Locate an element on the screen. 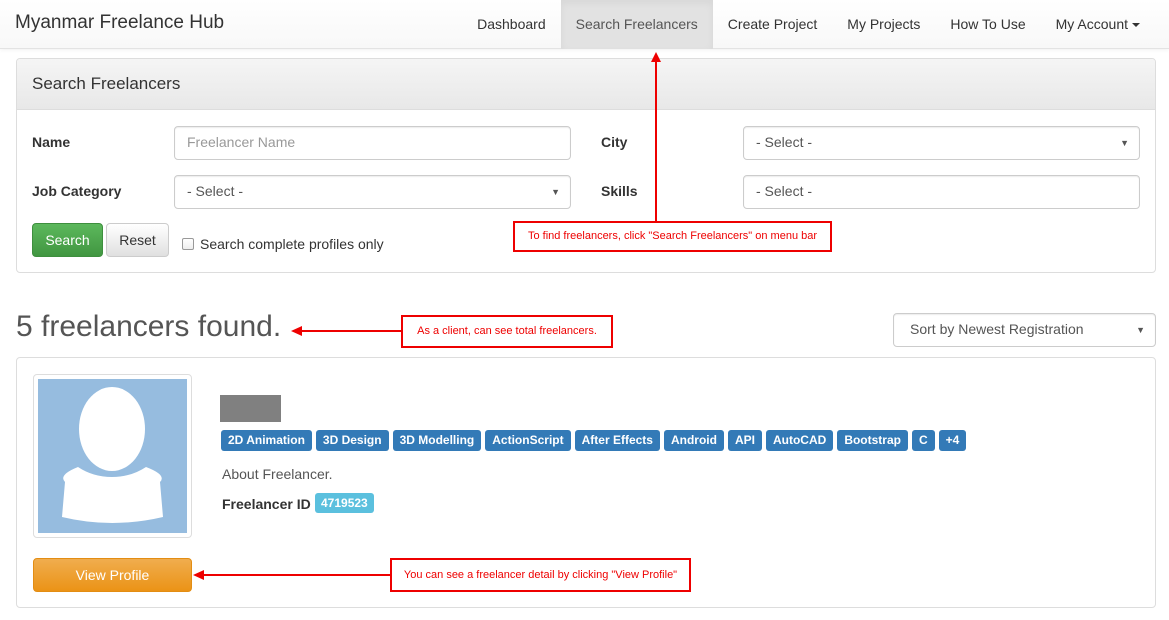  nav-how-to-use: How To Use is located at coordinates (987, 24).